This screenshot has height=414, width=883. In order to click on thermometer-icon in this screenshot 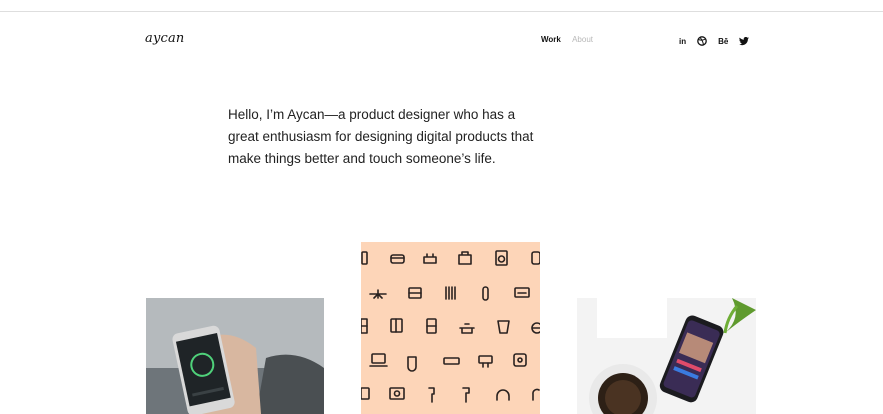, I will do `click(485, 293)`.